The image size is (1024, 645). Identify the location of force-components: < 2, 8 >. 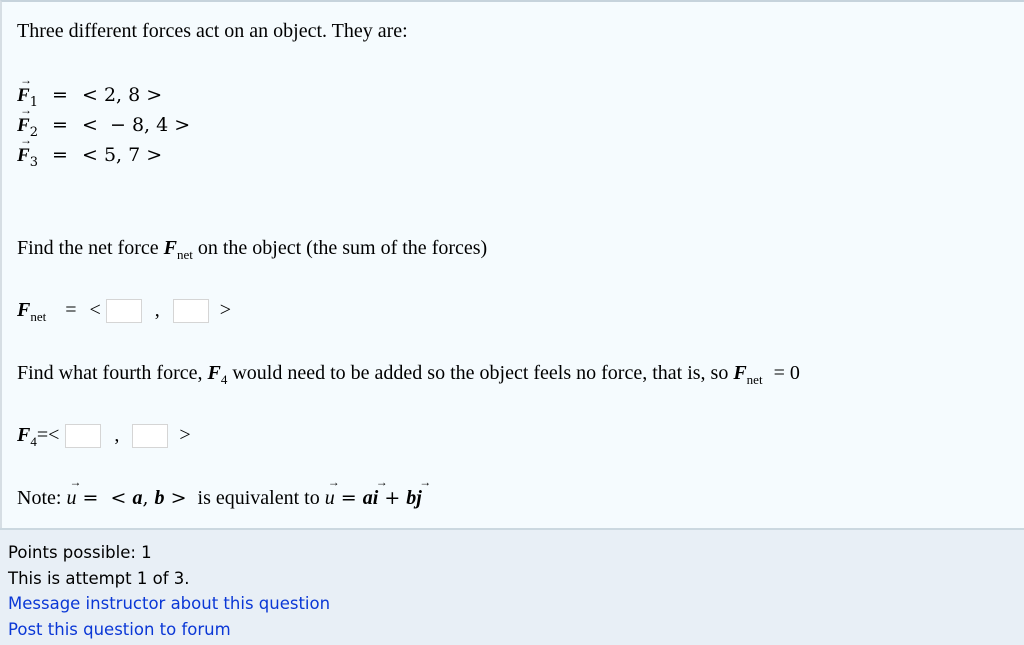
(122, 95).